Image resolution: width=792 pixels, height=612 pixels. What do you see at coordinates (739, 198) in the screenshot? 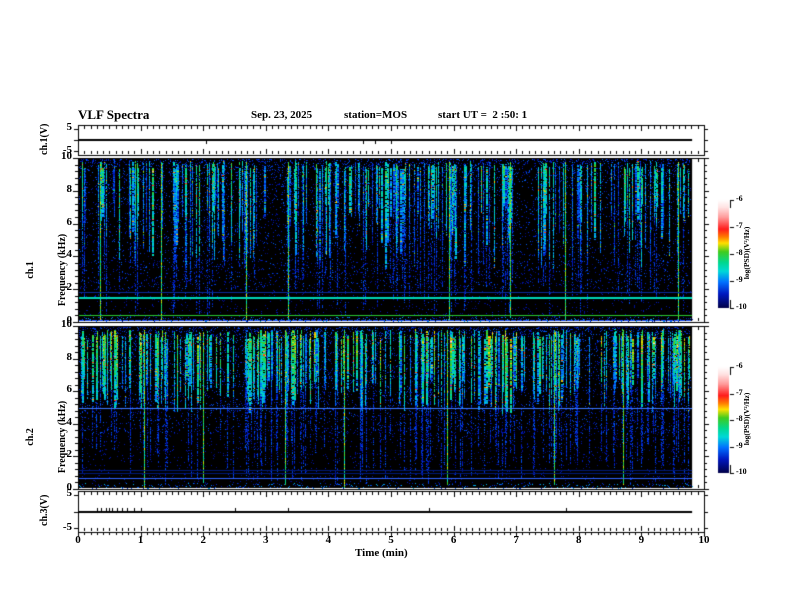
I see `colorbar1-tick-label: -6` at bounding box center [739, 198].